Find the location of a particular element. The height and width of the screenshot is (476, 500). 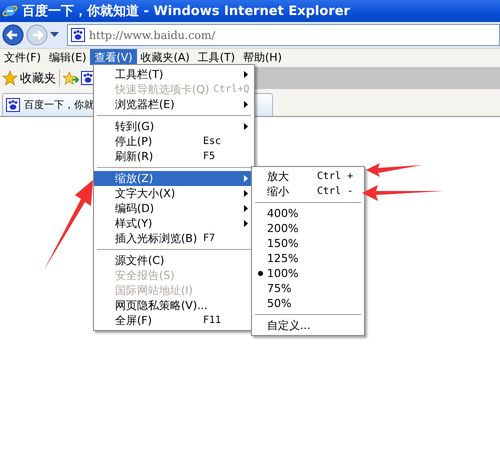

menu-bar-item: 查看(V) is located at coordinates (113, 57).